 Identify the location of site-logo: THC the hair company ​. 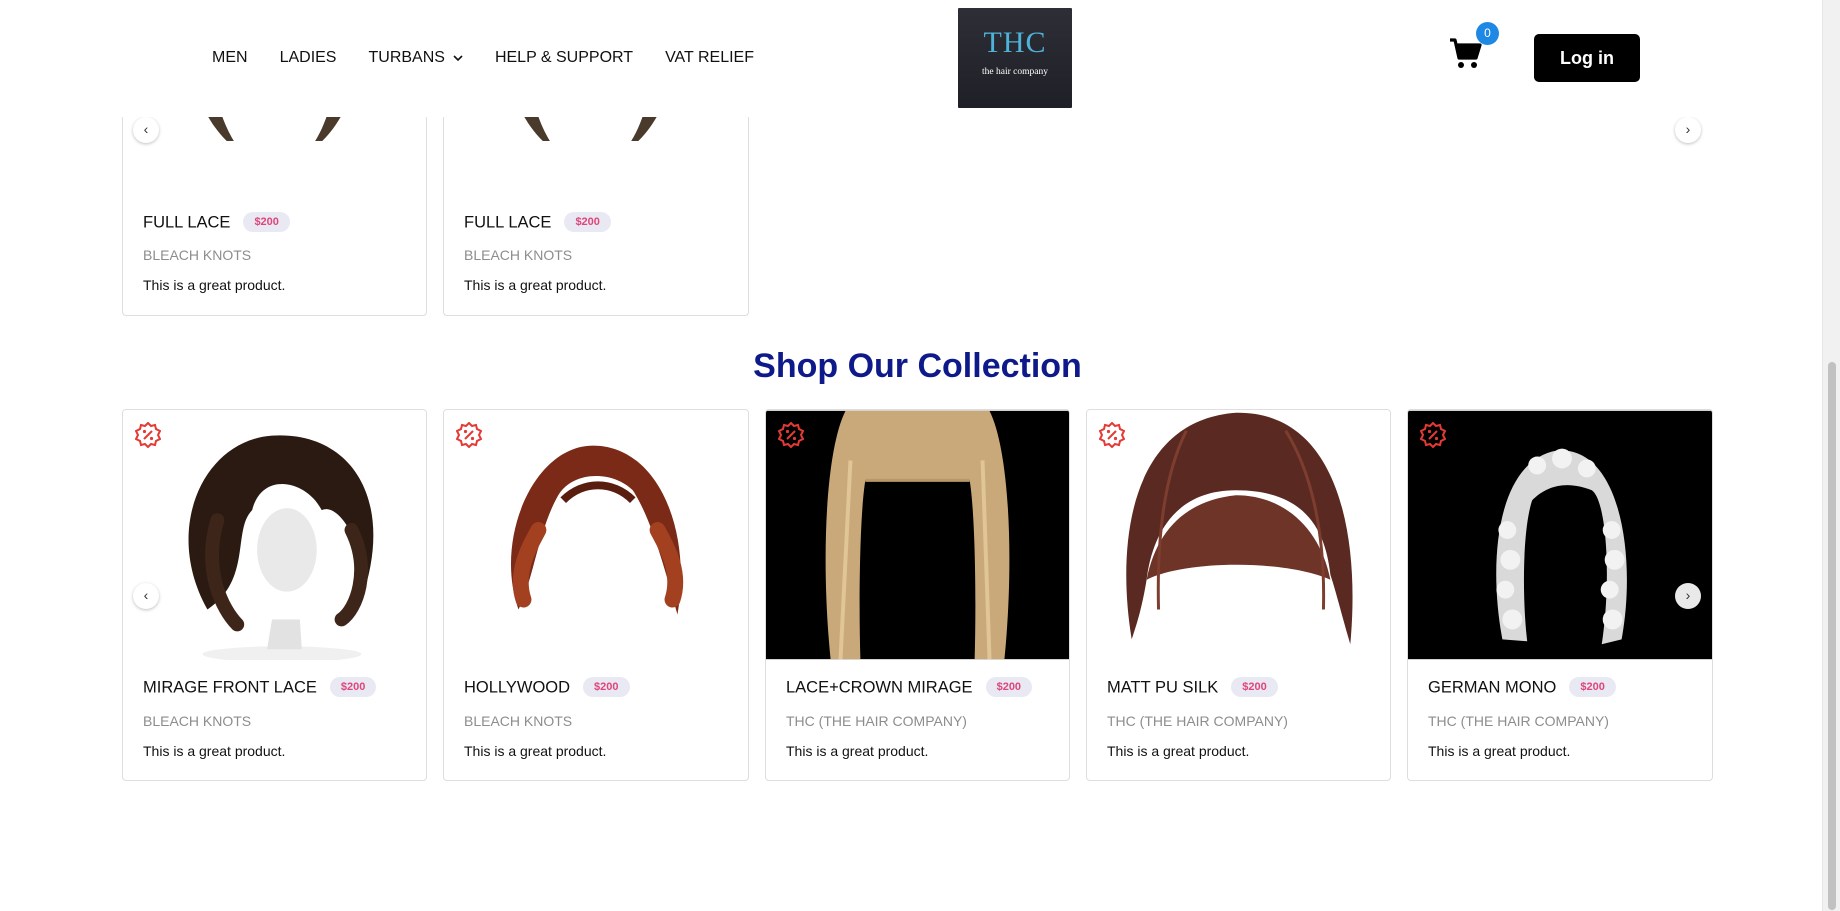
(1015, 58).